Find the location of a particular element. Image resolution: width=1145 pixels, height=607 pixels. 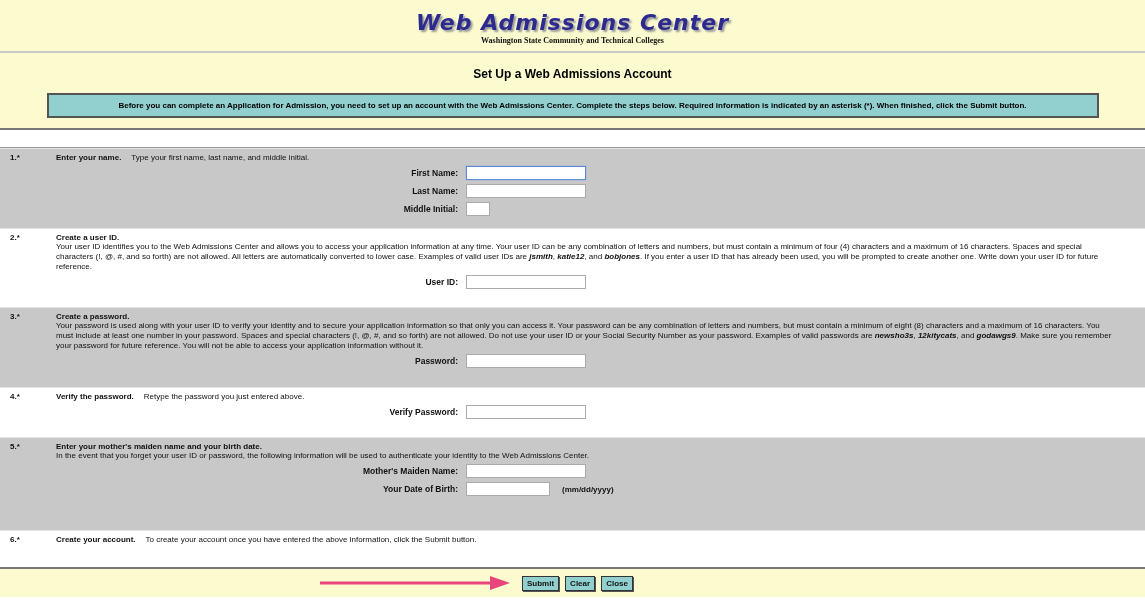

step-title: Verify the password. is located at coordinates (95, 397).